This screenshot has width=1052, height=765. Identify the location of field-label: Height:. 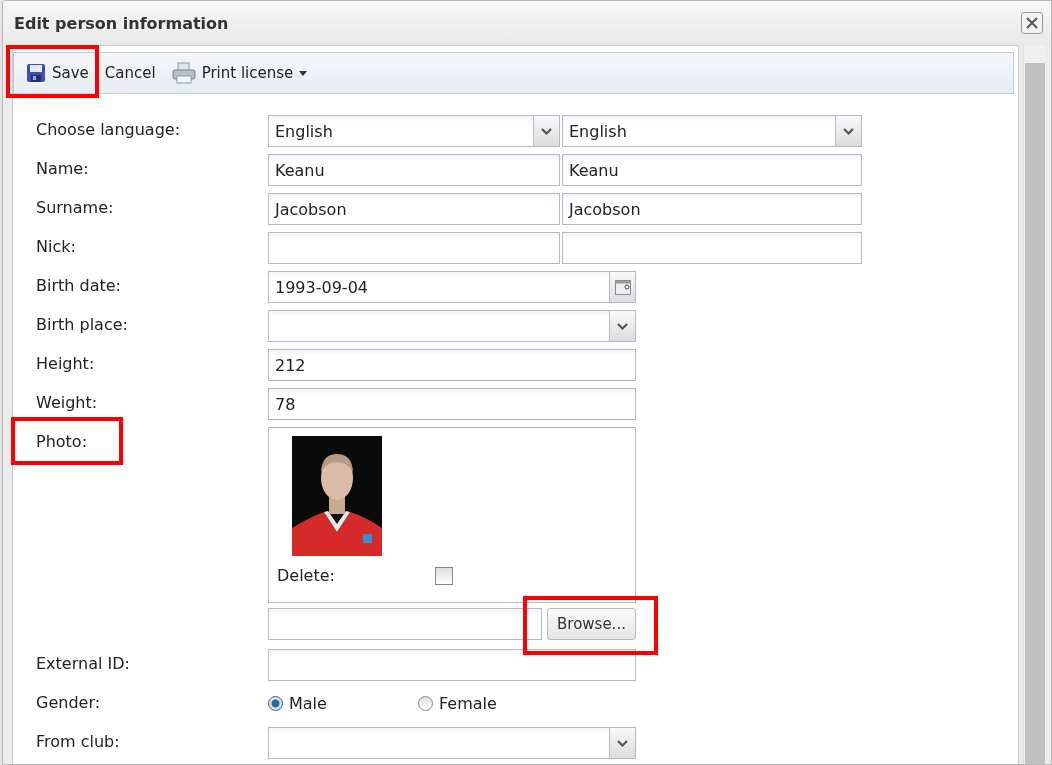
(65, 363).